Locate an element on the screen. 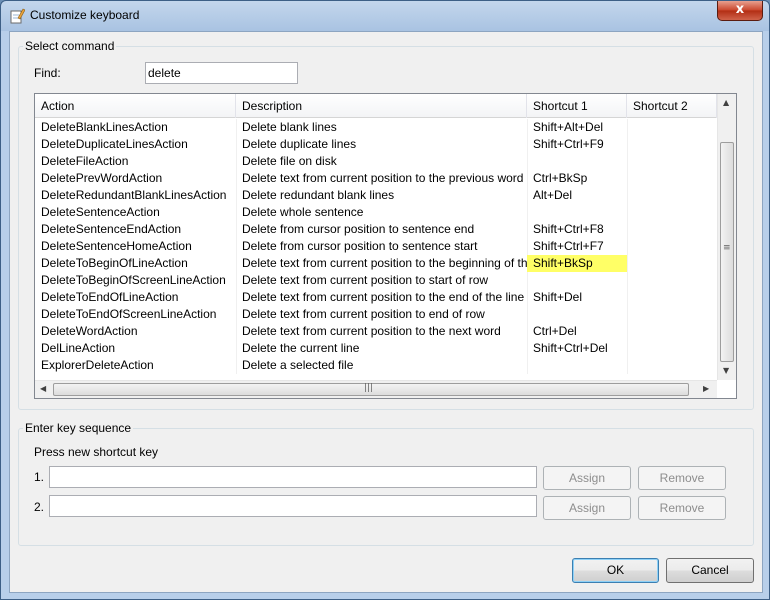 This screenshot has height=600, width=770. table-cell-action: ExplorerDeleteAction is located at coordinates (97, 365).